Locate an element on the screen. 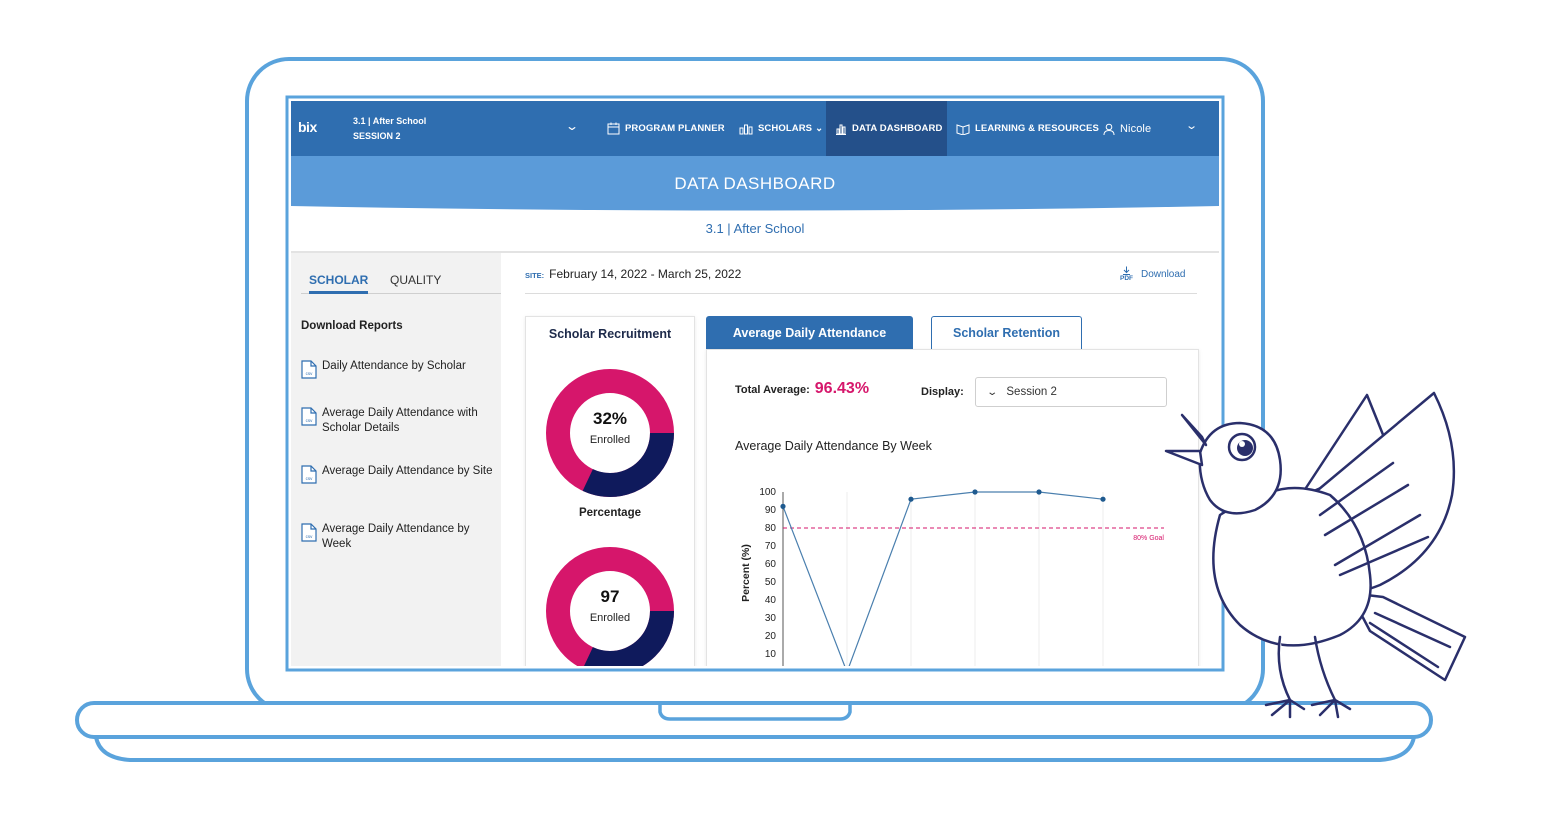  y-tick-label: 90 is located at coordinates (771, 510).